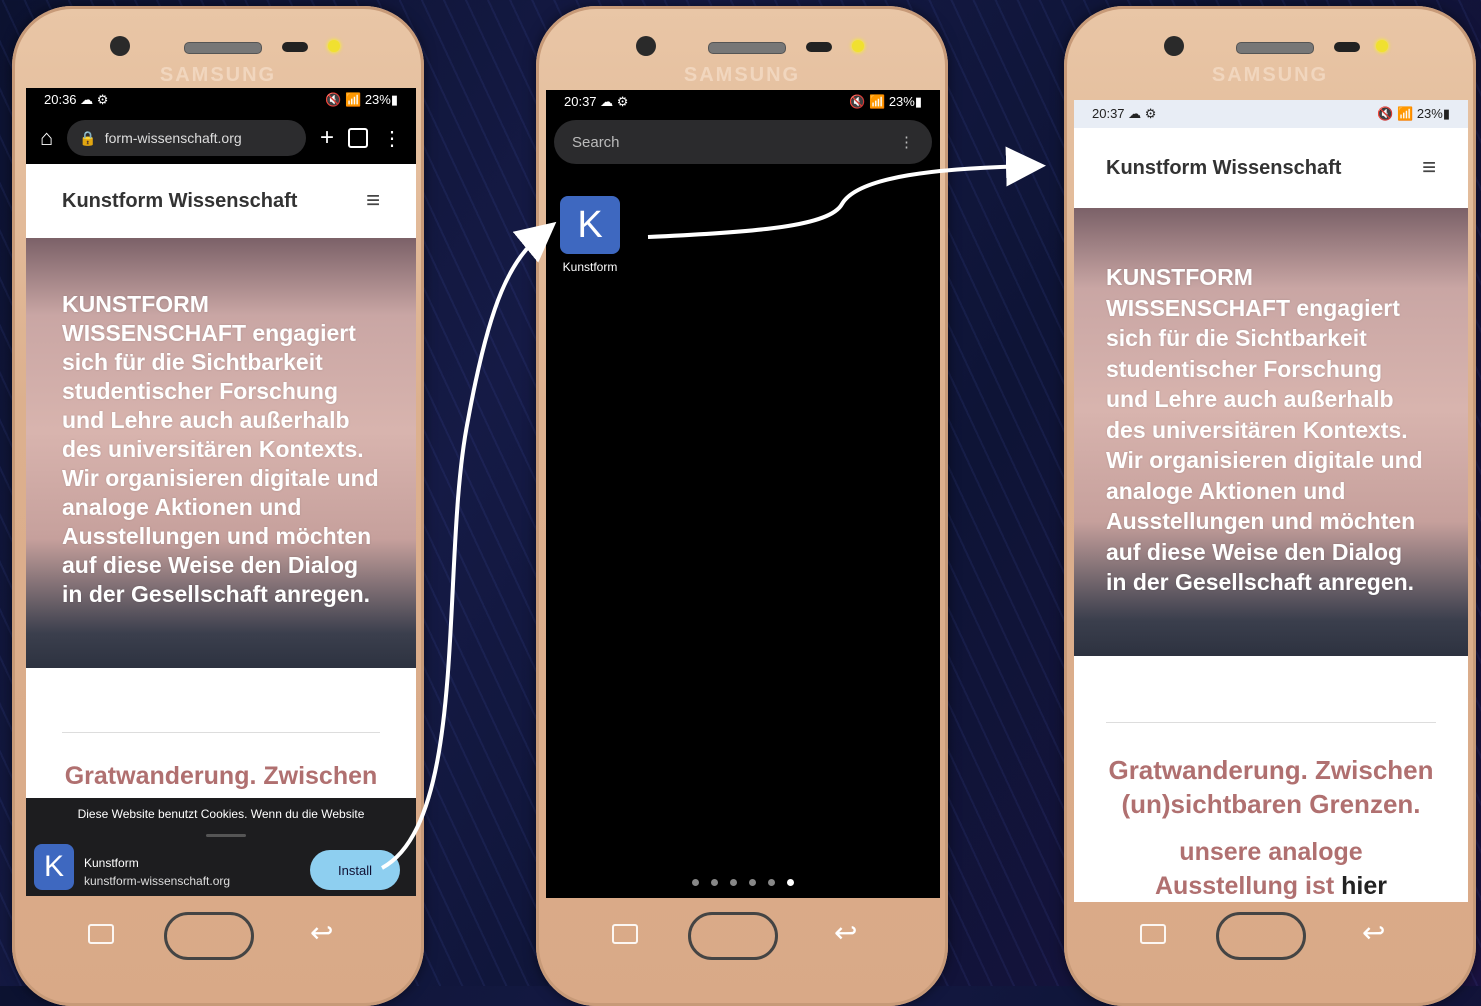 Image resolution: width=1481 pixels, height=1006 pixels. What do you see at coordinates (469, 545) in the screenshot?
I see `arrow-install-to-launcher` at bounding box center [469, 545].